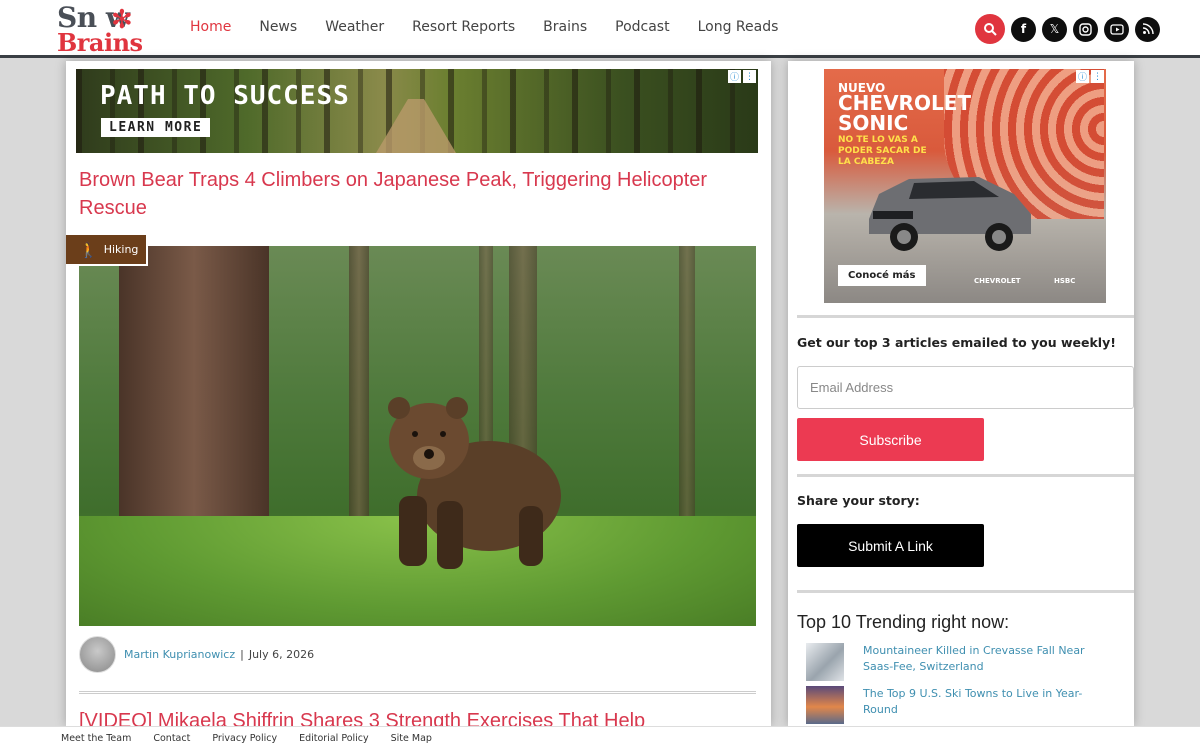 Image resolution: width=1200 pixels, height=750 pixels. Describe the element at coordinates (990, 29) in the screenshot. I see `search-icon` at that location.